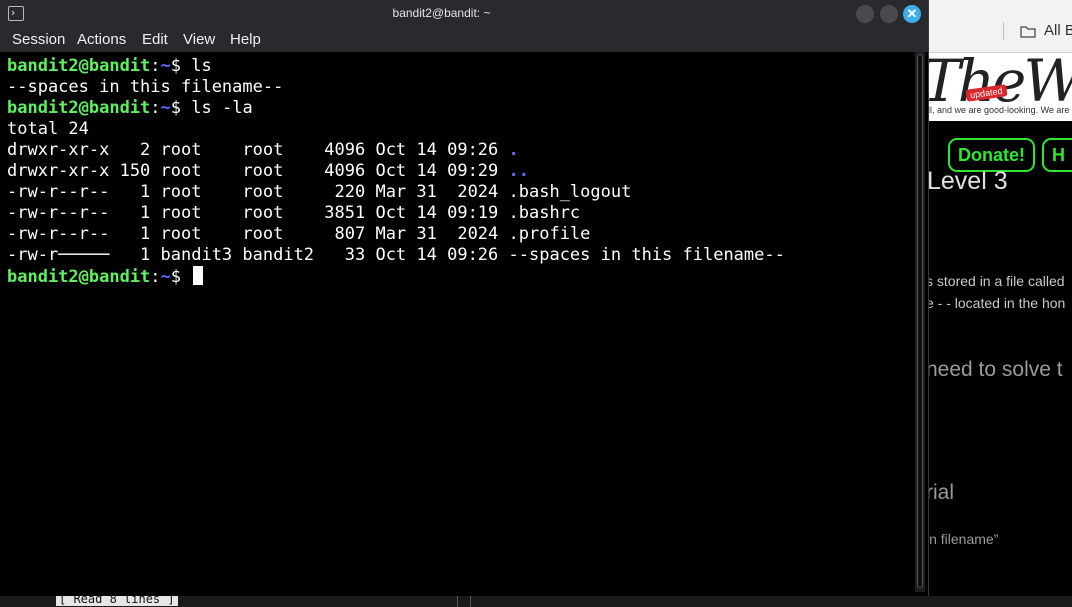 The height and width of the screenshot is (607, 1072). What do you see at coordinates (199, 39) in the screenshot?
I see `menu-view: View` at bounding box center [199, 39].